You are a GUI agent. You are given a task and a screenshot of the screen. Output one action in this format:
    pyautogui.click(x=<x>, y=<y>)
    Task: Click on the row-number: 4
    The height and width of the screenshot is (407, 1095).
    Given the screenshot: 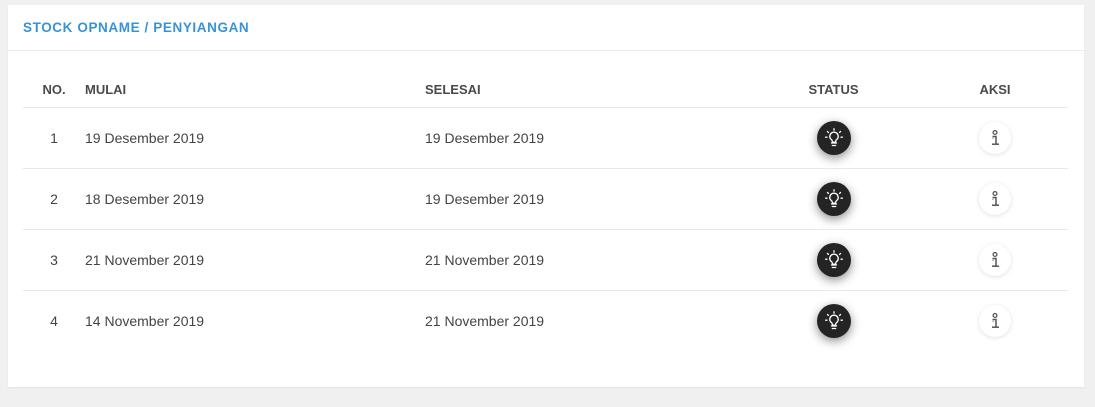 What is the action you would take?
    pyautogui.click(x=54, y=321)
    